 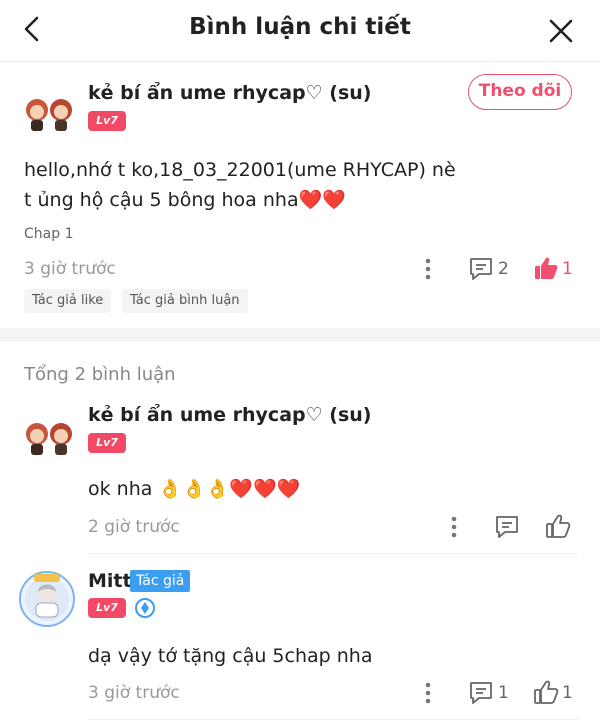 What do you see at coordinates (503, 693) in the screenshot?
I see `reply-count: 1` at bounding box center [503, 693].